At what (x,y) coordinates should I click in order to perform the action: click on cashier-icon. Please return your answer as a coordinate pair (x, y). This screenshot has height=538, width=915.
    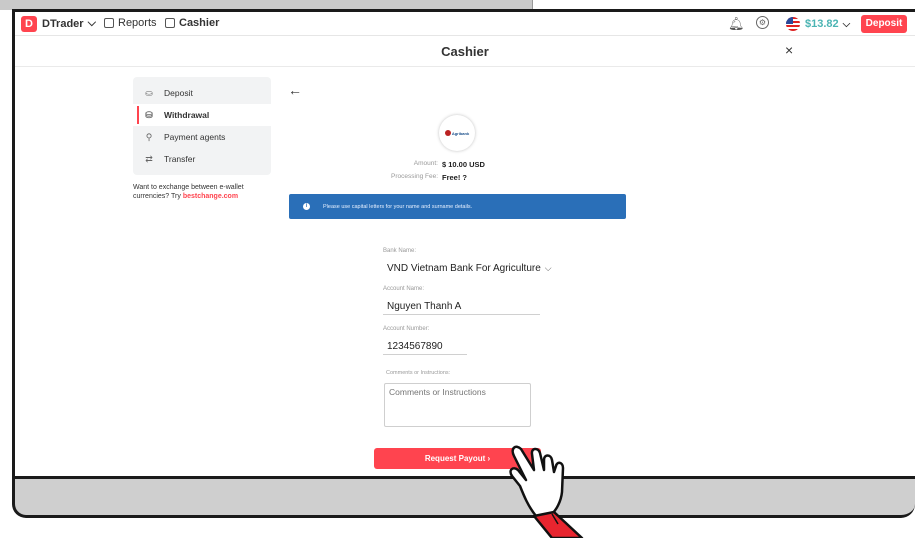
    Looking at the image, I should click on (170, 23).